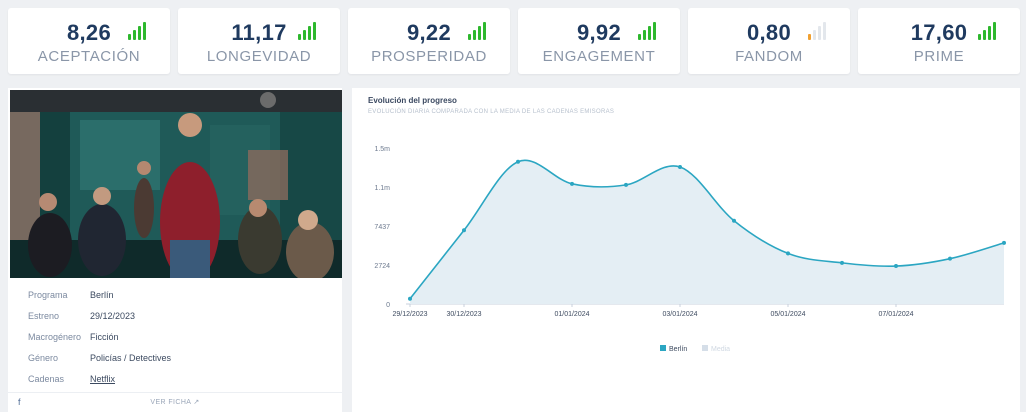 The image size is (1026, 412). I want to click on info-key: Género, so click(43, 357).